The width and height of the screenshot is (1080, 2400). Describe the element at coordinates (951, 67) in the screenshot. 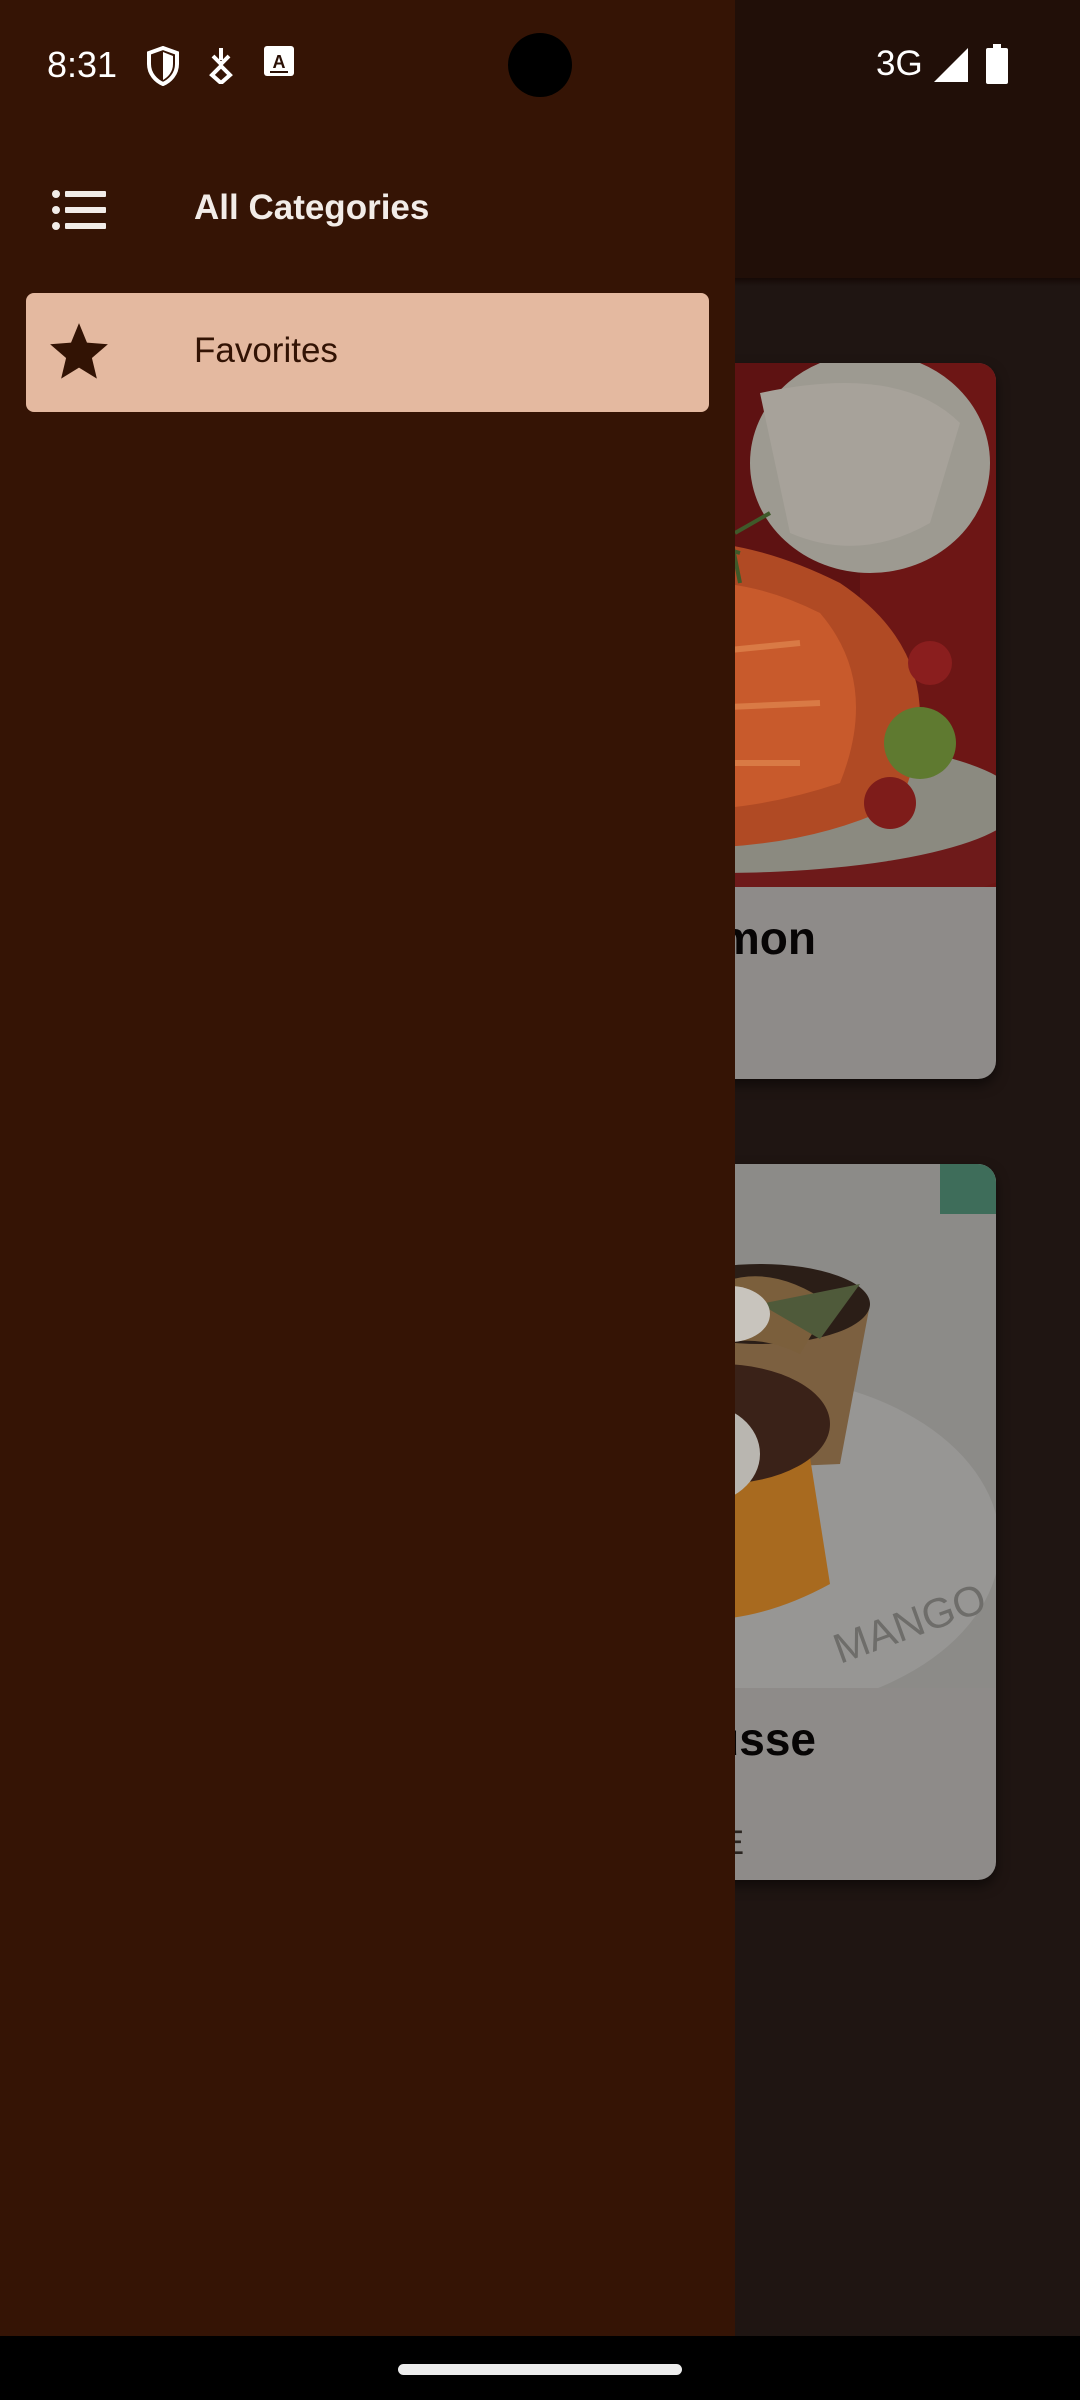

I see `cell-signal-icon` at that location.